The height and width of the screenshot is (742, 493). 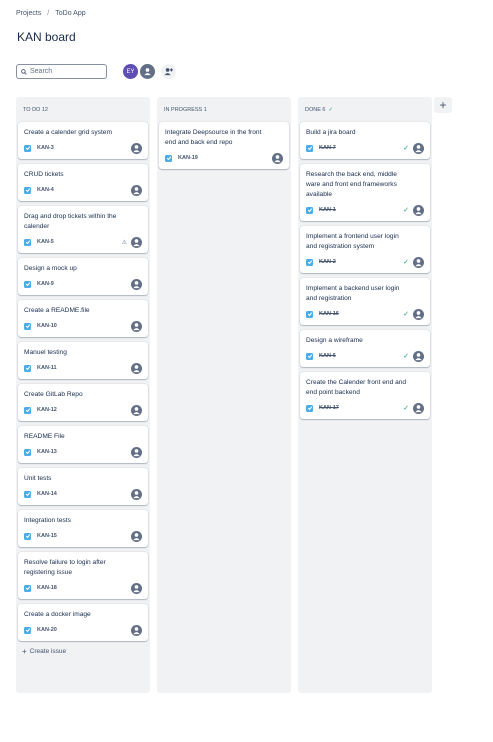 What do you see at coordinates (45, 284) in the screenshot?
I see `issue-key: KAN-9` at bounding box center [45, 284].